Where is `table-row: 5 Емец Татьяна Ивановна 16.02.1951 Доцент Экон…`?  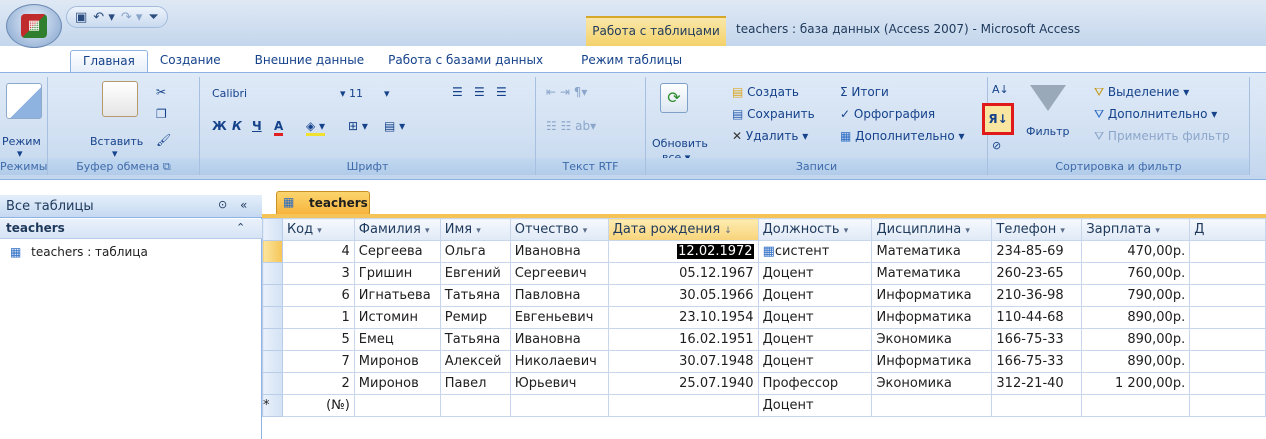
table-row: 5 Емец Татьяна Ивановна 16.02.1951 Доцент Экон… is located at coordinates (764, 339).